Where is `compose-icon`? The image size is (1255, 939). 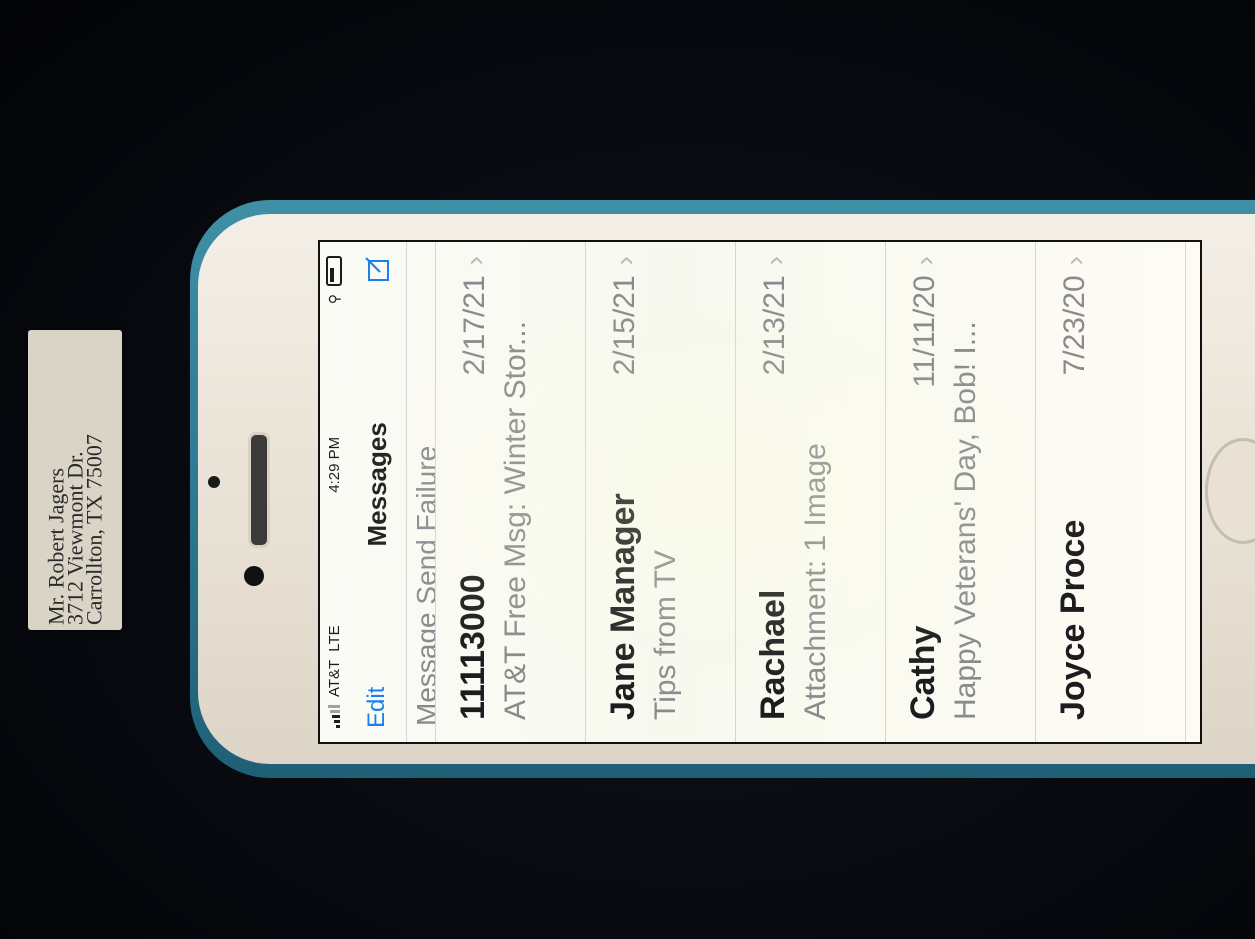 compose-icon is located at coordinates (377, 269).